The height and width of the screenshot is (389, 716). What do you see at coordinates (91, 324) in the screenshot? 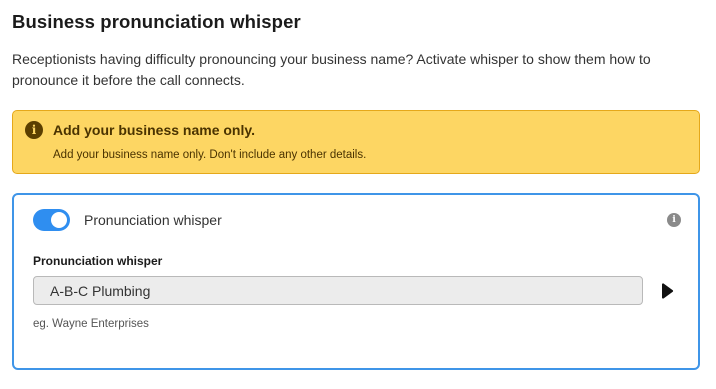
I see `field-hint: eg. Wayne Enterprises` at bounding box center [91, 324].